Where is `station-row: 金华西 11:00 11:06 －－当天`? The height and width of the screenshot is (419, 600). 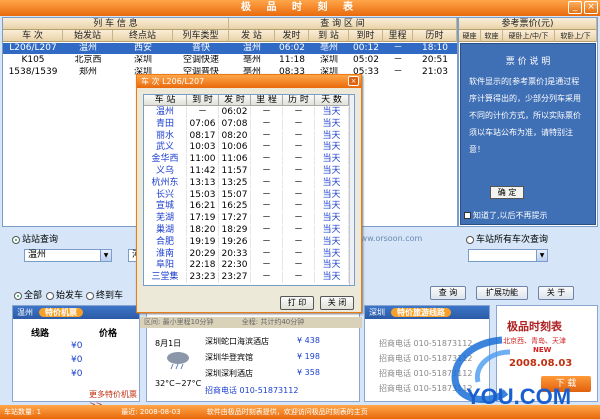
station-row: 金华西 11:00 11:06 －－当天 is located at coordinates (246, 160).